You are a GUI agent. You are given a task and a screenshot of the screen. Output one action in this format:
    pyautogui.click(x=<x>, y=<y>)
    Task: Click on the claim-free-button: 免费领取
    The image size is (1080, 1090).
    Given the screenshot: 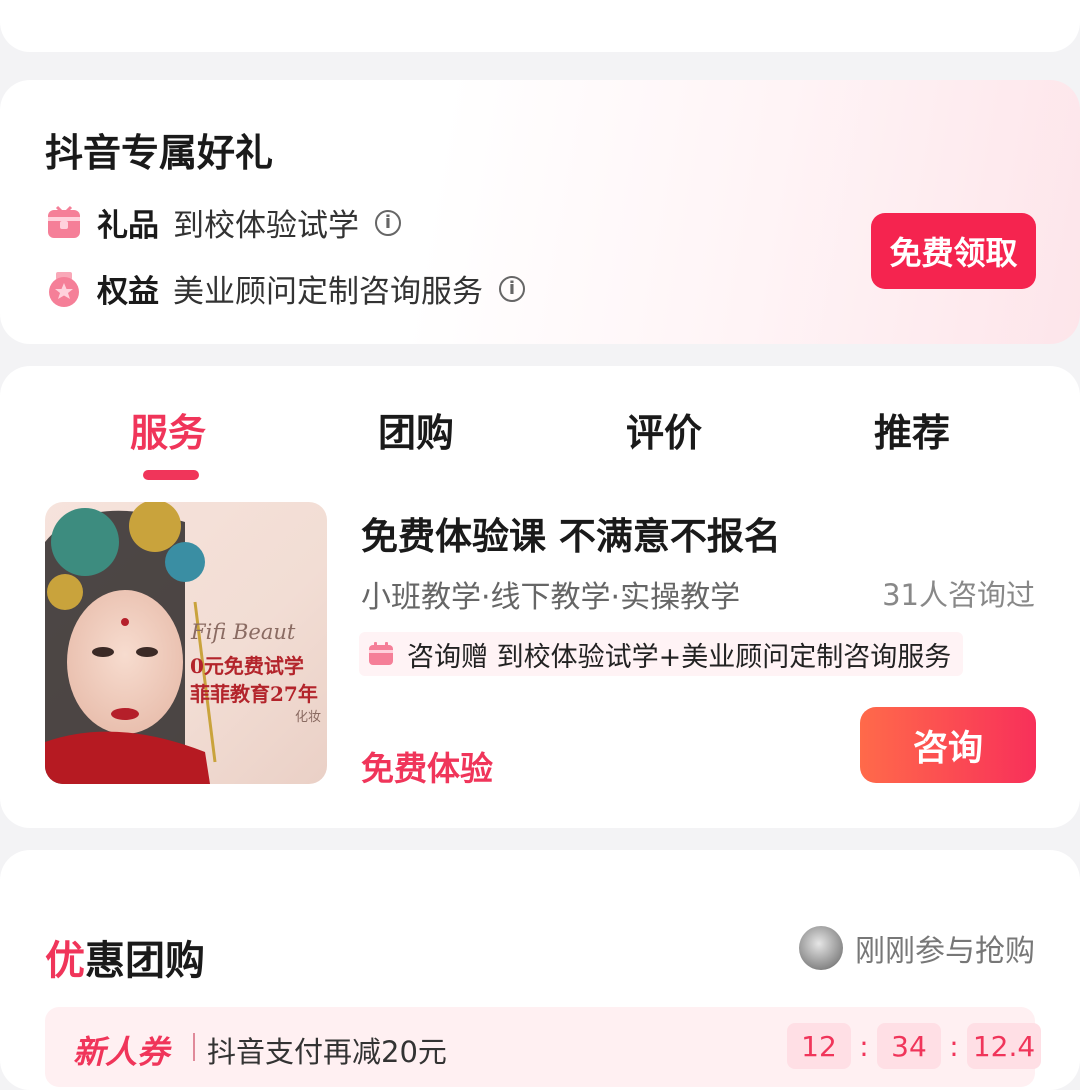 What is the action you would take?
    pyautogui.click(x=953, y=251)
    